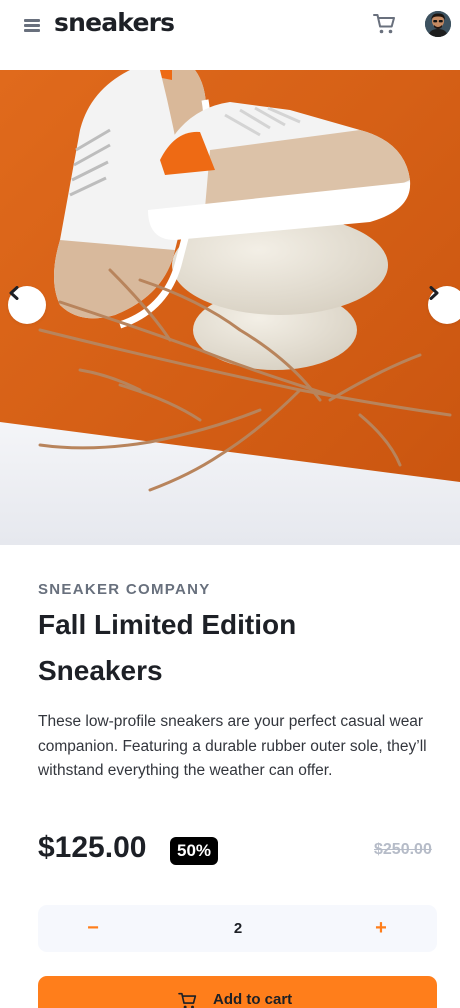  Describe the element at coordinates (92, 847) in the screenshot. I see `current-price: $125.00` at that location.